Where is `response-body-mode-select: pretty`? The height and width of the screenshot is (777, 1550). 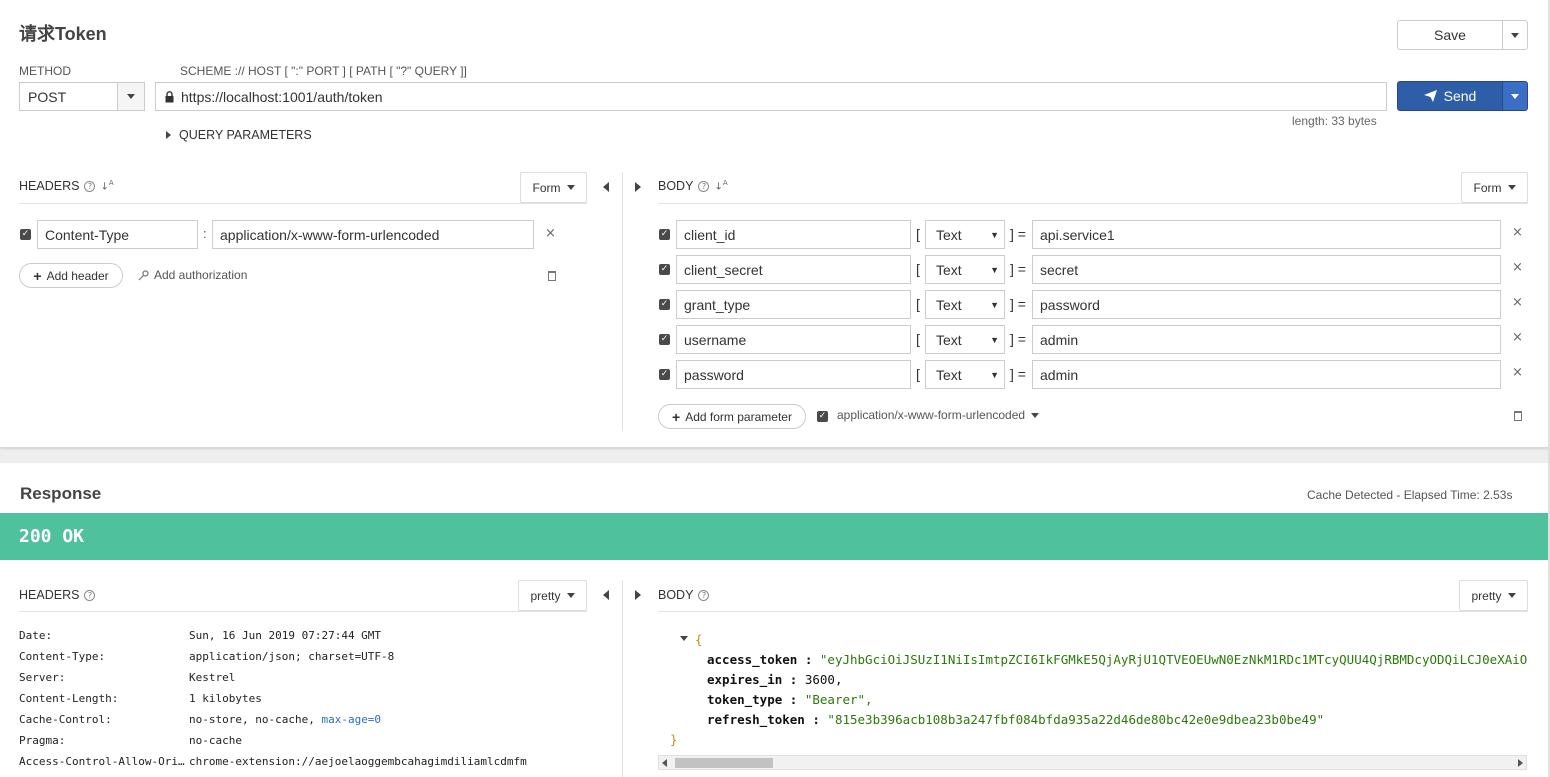 response-body-mode-select: pretty is located at coordinates (1493, 595).